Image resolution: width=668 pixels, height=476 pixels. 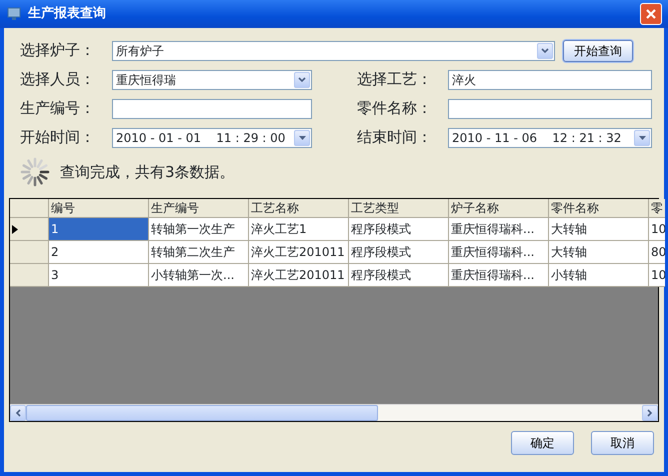 I want to click on header-corner, so click(x=29, y=208).